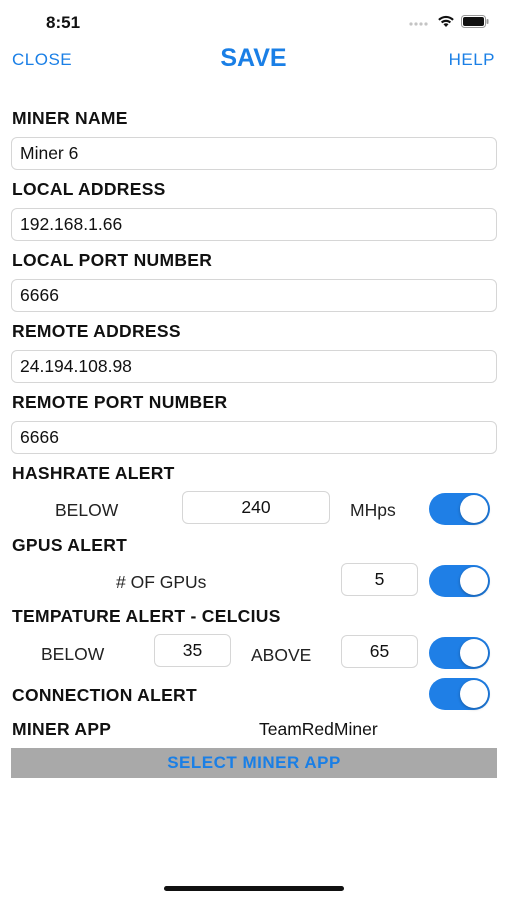  I want to click on hashrate-alert-toggle, so click(459, 509).